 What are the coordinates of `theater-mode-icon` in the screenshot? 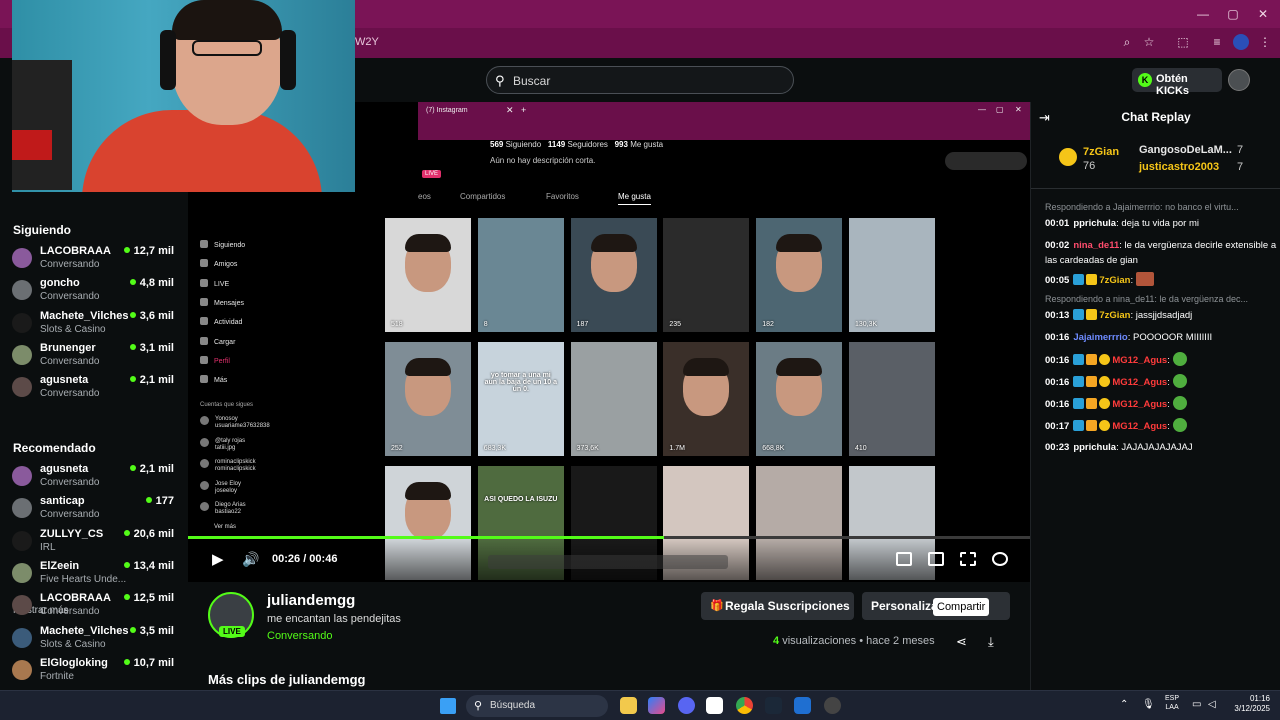 It's located at (936, 559).